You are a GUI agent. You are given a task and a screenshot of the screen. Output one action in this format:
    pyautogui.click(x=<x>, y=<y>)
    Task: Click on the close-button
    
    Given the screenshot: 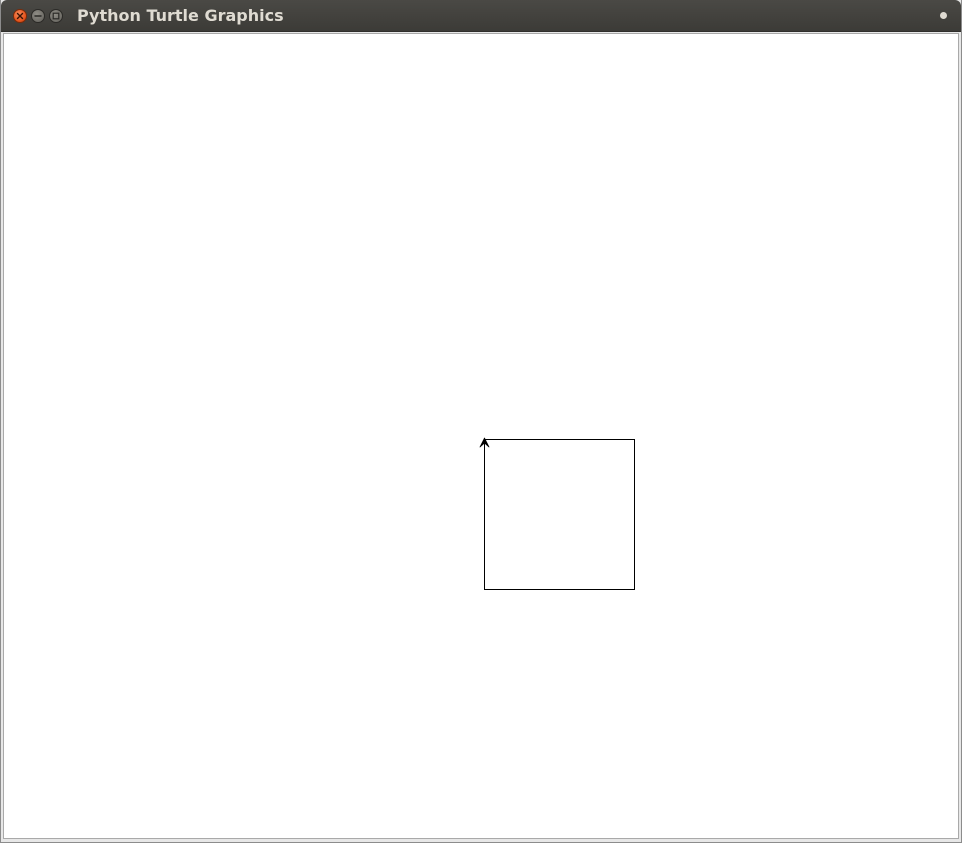 What is the action you would take?
    pyautogui.click(x=20, y=16)
    